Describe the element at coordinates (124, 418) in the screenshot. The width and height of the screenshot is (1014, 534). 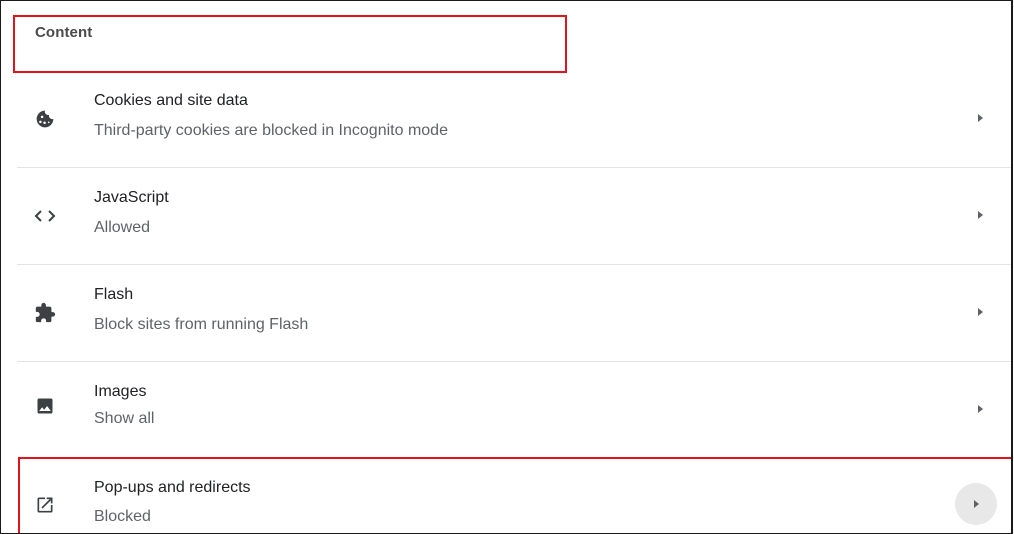
I see `row-subtitle: Show all` at that location.